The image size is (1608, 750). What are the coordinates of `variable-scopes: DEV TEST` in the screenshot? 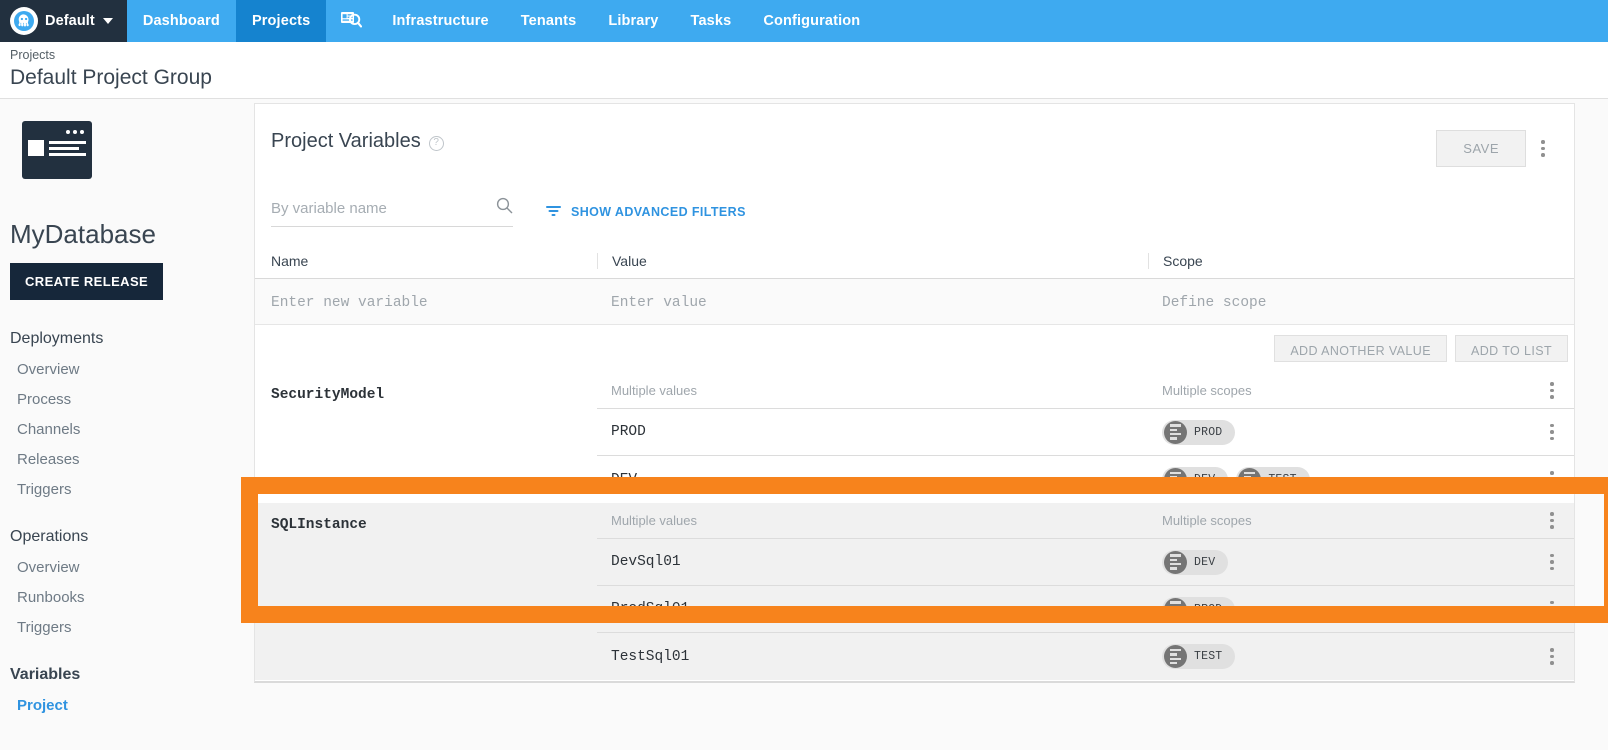 It's located at (1339, 479).